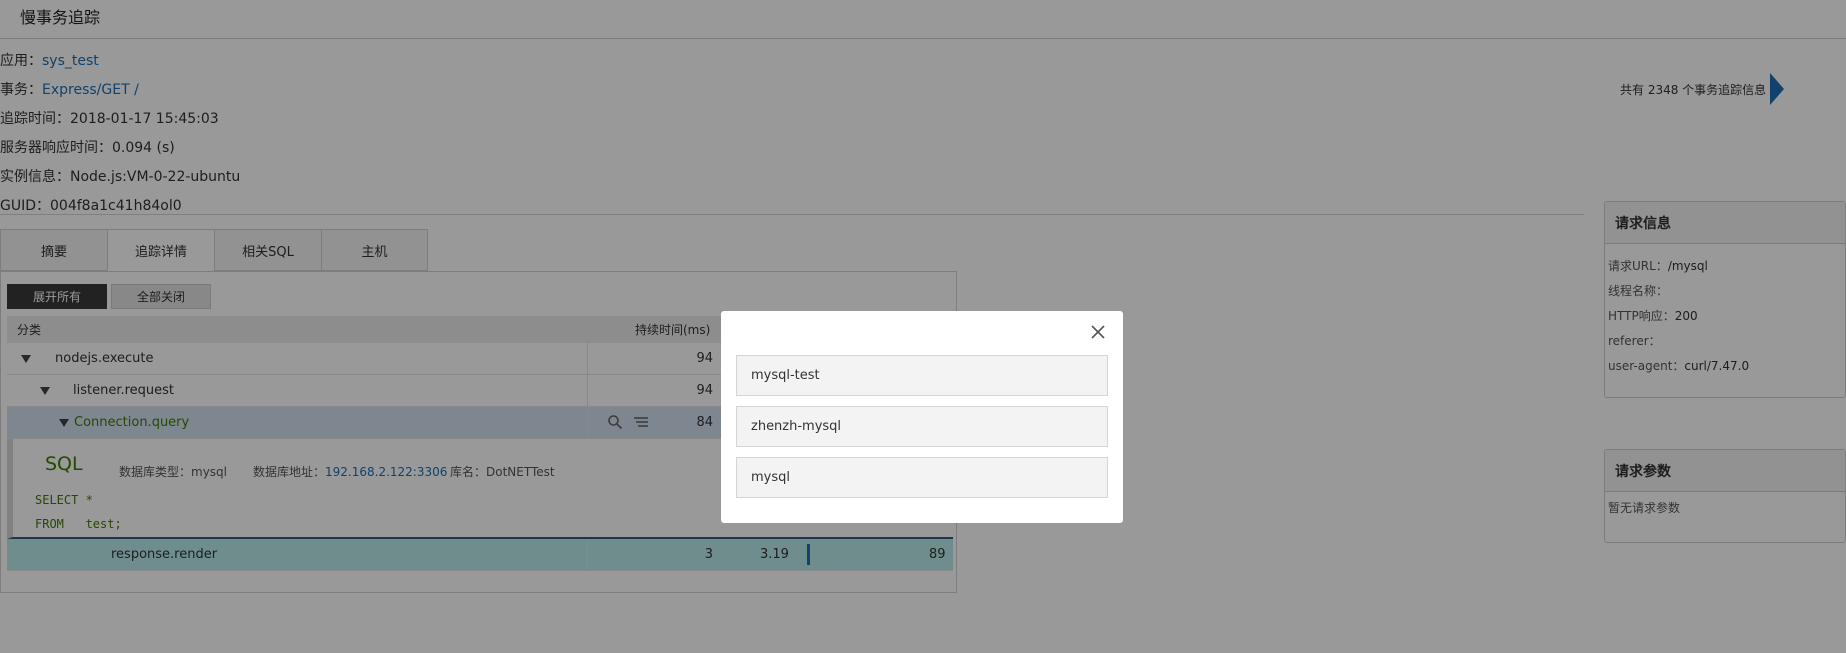 The width and height of the screenshot is (1846, 653). What do you see at coordinates (922, 477) in the screenshot?
I see `database-option: mysql` at bounding box center [922, 477].